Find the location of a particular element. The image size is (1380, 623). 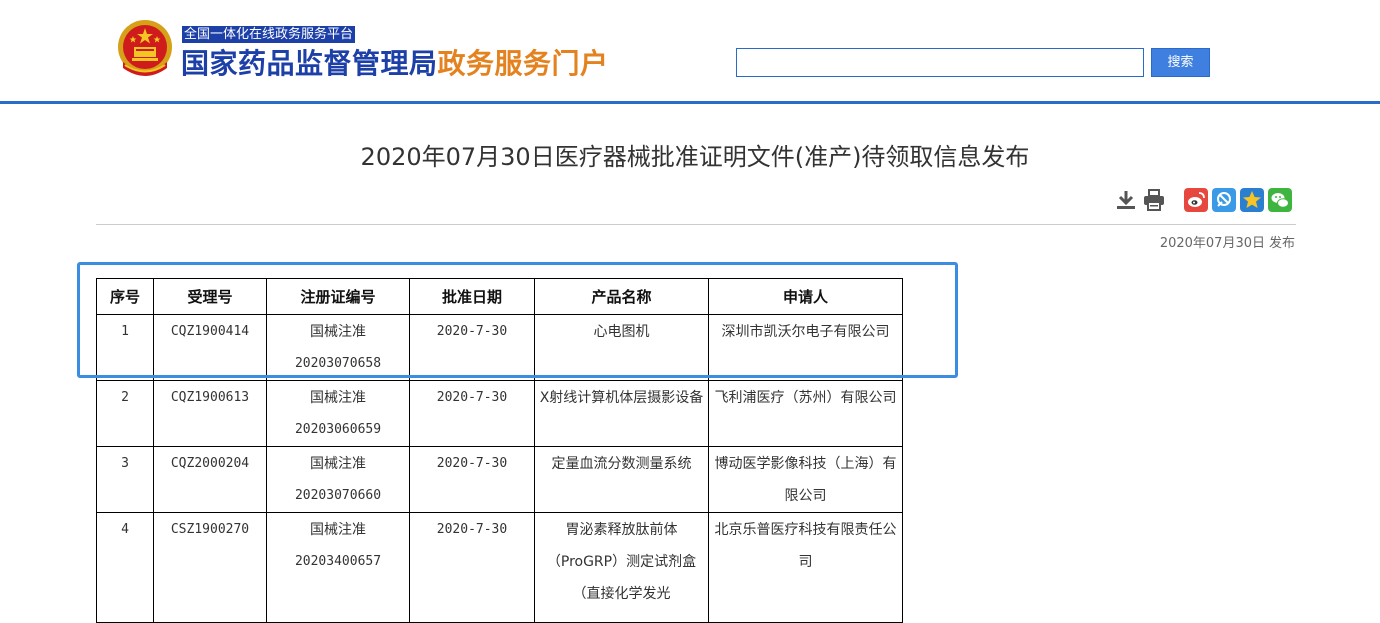

col-header-approval-date: 批准日期 is located at coordinates (472, 296).